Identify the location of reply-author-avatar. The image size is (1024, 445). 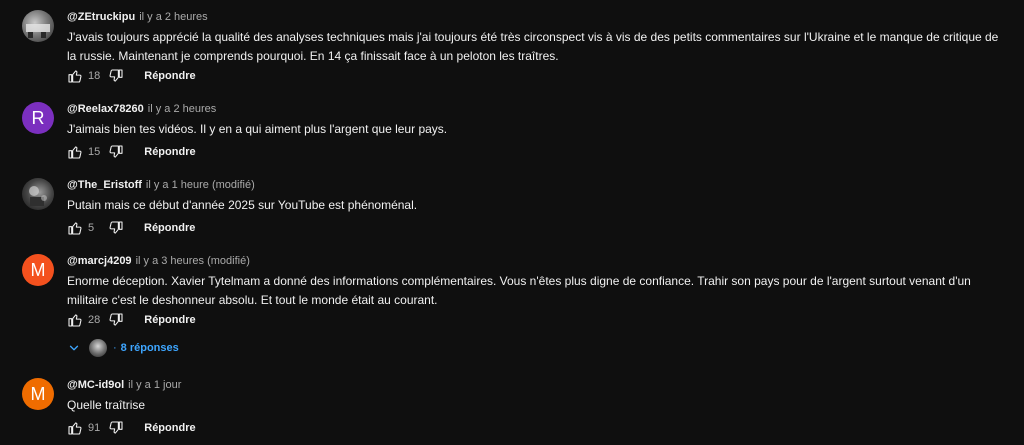
(98, 348).